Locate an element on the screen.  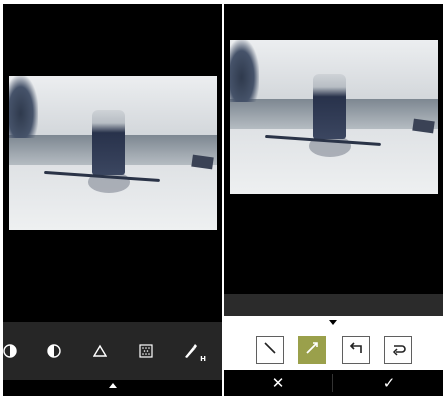
divider is located at coordinates (332, 383).